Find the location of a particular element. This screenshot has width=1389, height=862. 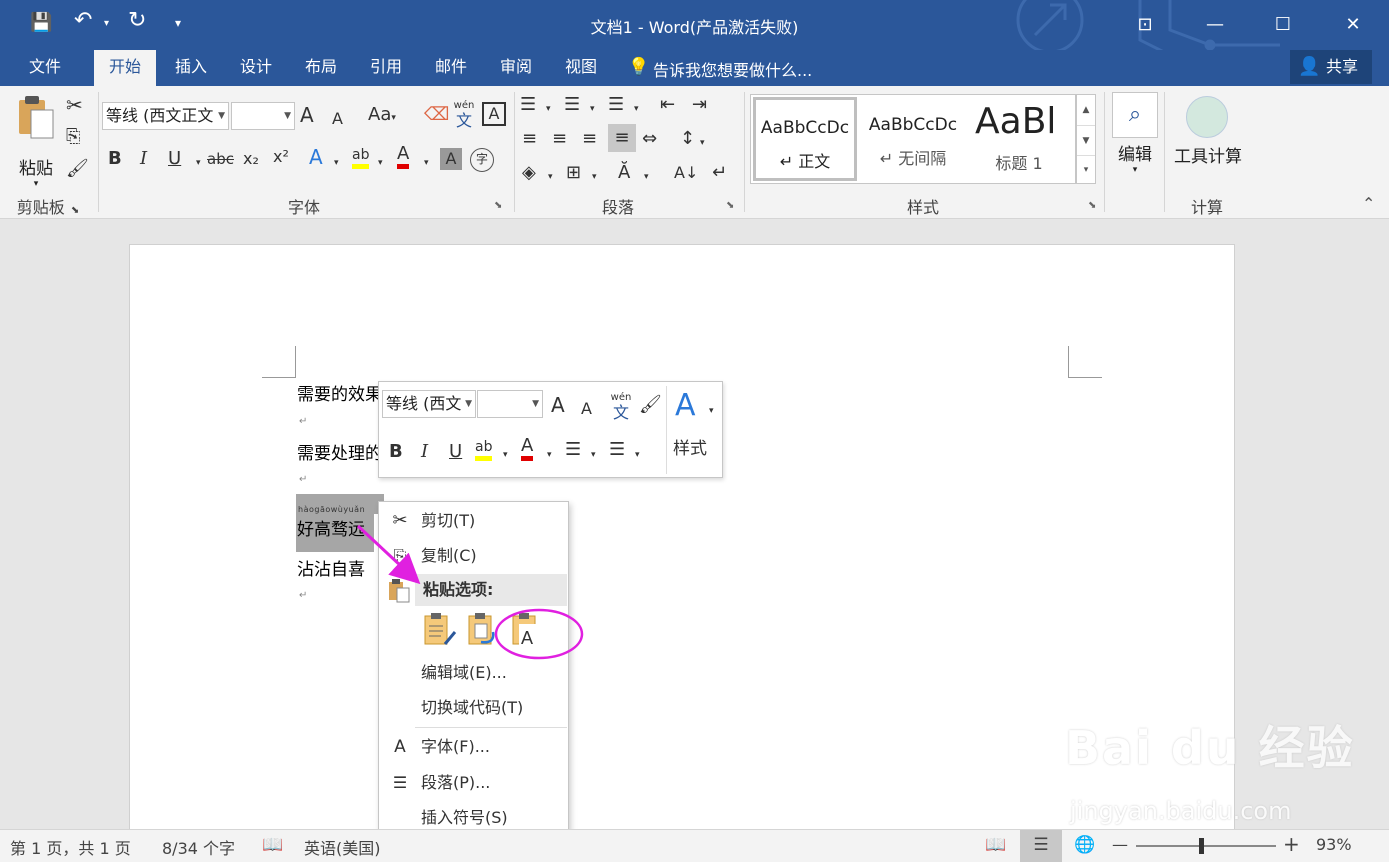

mini-bullets-icon: ☰ is located at coordinates (573, 450).